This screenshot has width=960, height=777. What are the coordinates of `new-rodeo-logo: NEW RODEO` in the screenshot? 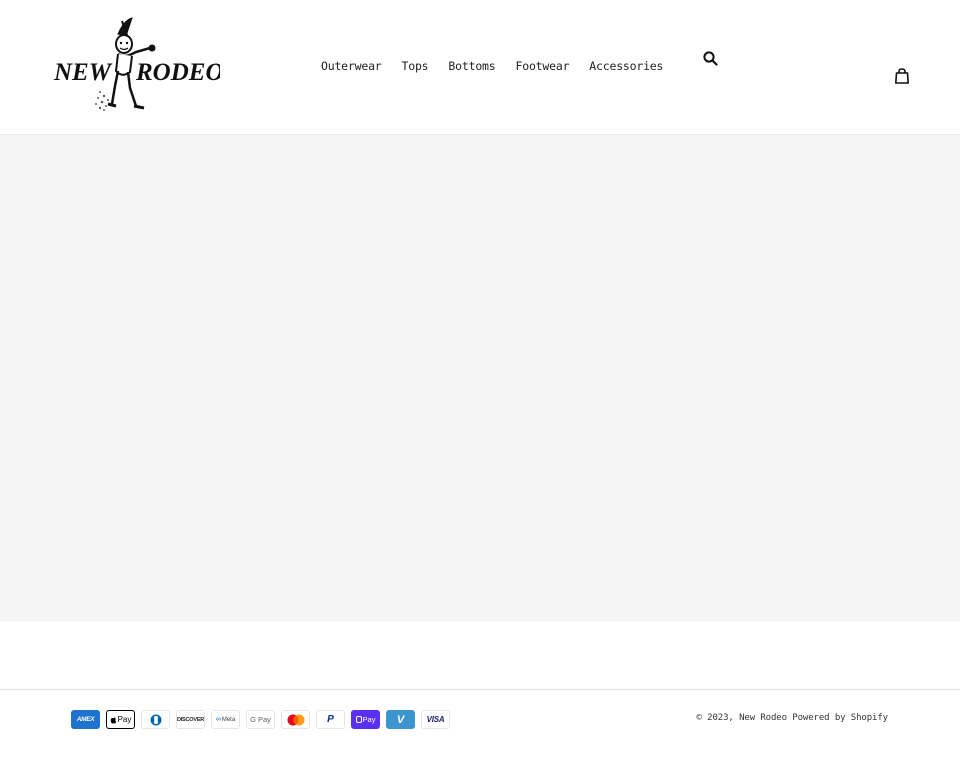 It's located at (138, 64).